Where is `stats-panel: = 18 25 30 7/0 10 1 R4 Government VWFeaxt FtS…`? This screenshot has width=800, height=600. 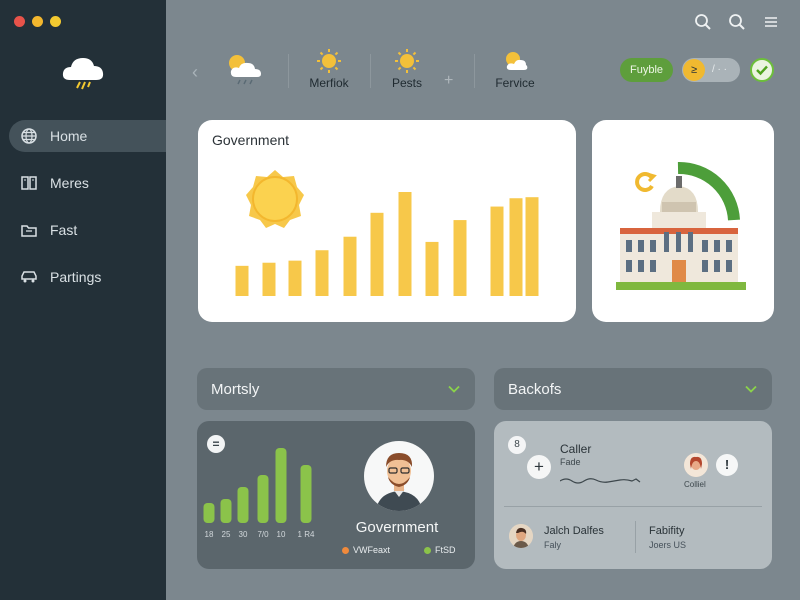
stats-panel: = 18 25 30 7/0 10 1 R4 Government VWFeaxt FtS… is located at coordinates (336, 495).